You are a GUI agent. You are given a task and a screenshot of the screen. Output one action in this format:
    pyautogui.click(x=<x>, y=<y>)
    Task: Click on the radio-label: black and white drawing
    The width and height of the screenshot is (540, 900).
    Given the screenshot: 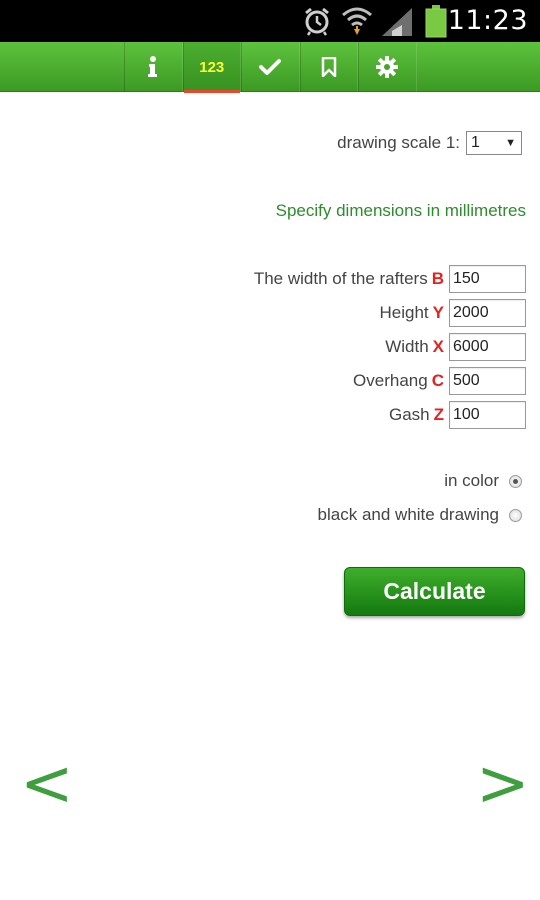 What is the action you would take?
    pyautogui.click(x=408, y=514)
    